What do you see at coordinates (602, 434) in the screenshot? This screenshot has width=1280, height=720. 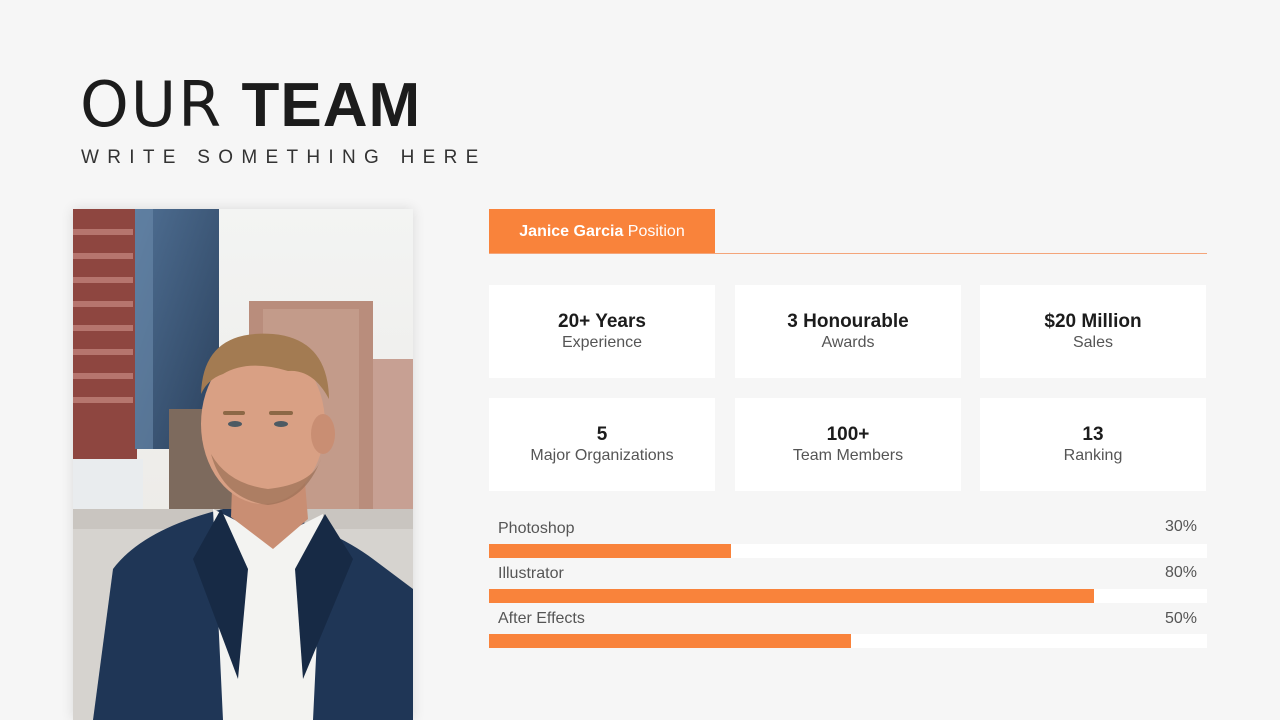 I see `stat-value: 5` at bounding box center [602, 434].